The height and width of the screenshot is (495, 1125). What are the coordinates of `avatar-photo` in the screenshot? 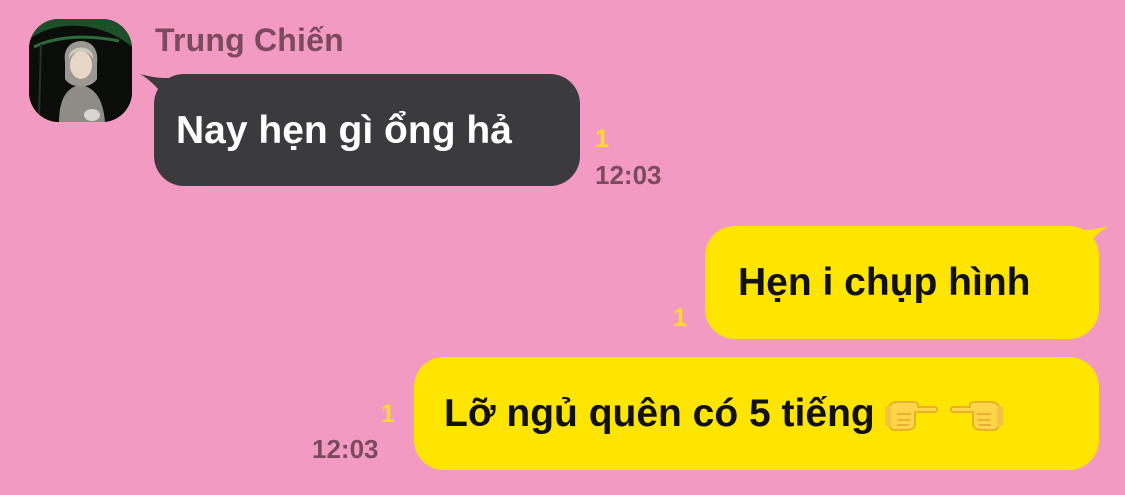 It's located at (80, 70).